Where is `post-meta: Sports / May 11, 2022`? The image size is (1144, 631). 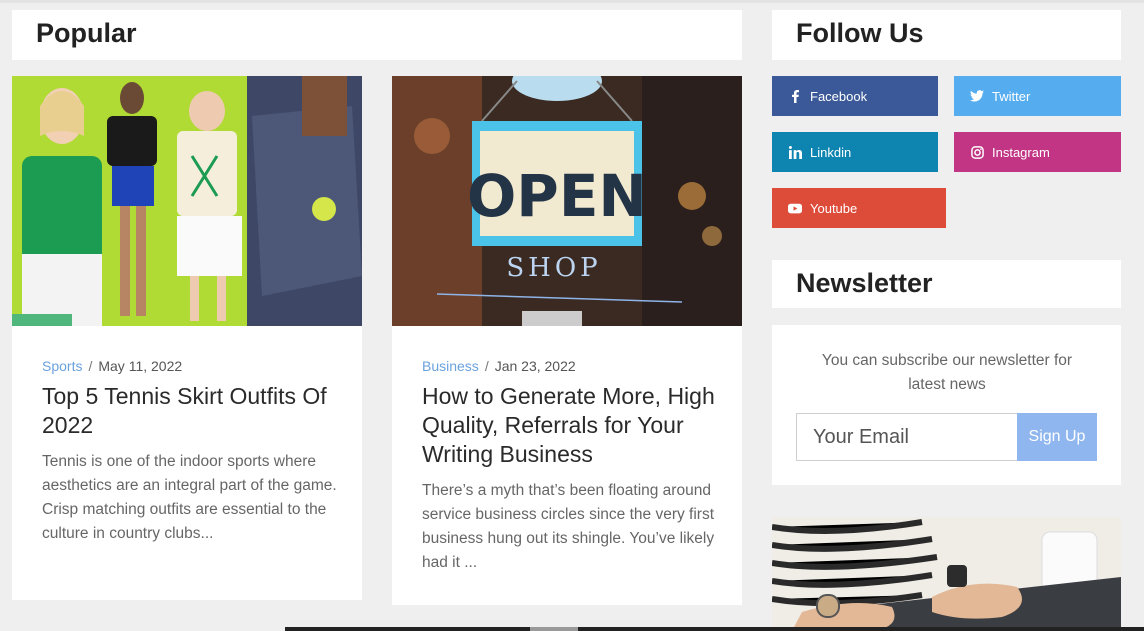
post-meta: Sports / May 11, 2022 is located at coordinates (112, 366).